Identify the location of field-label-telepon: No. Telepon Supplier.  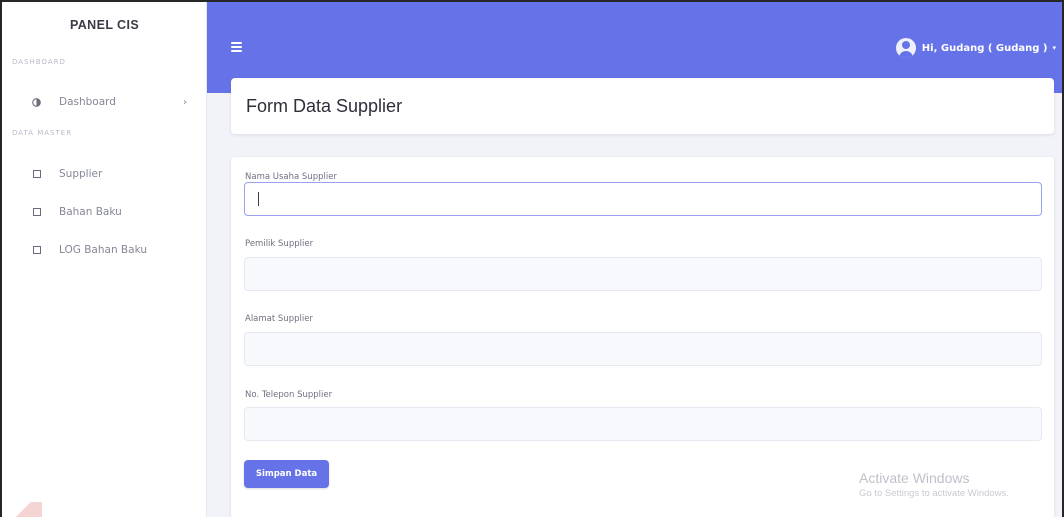
(289, 395).